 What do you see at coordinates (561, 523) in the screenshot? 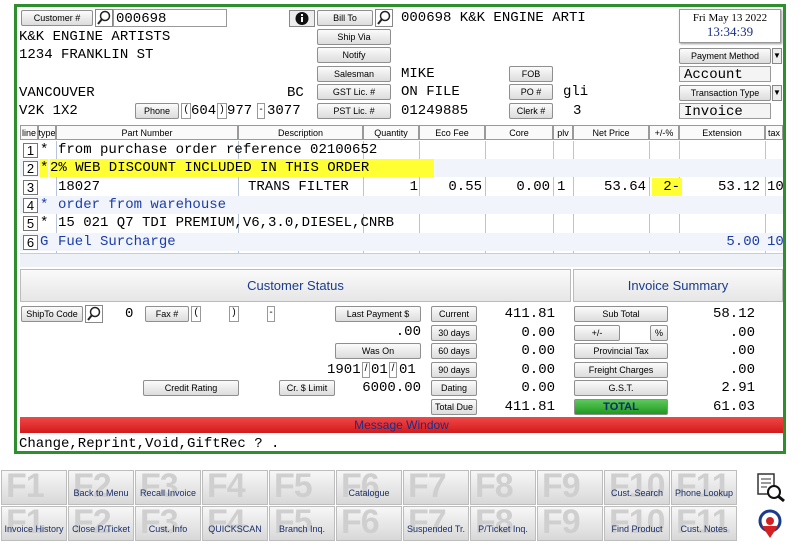
I see `fkey-number: F9` at bounding box center [561, 523].